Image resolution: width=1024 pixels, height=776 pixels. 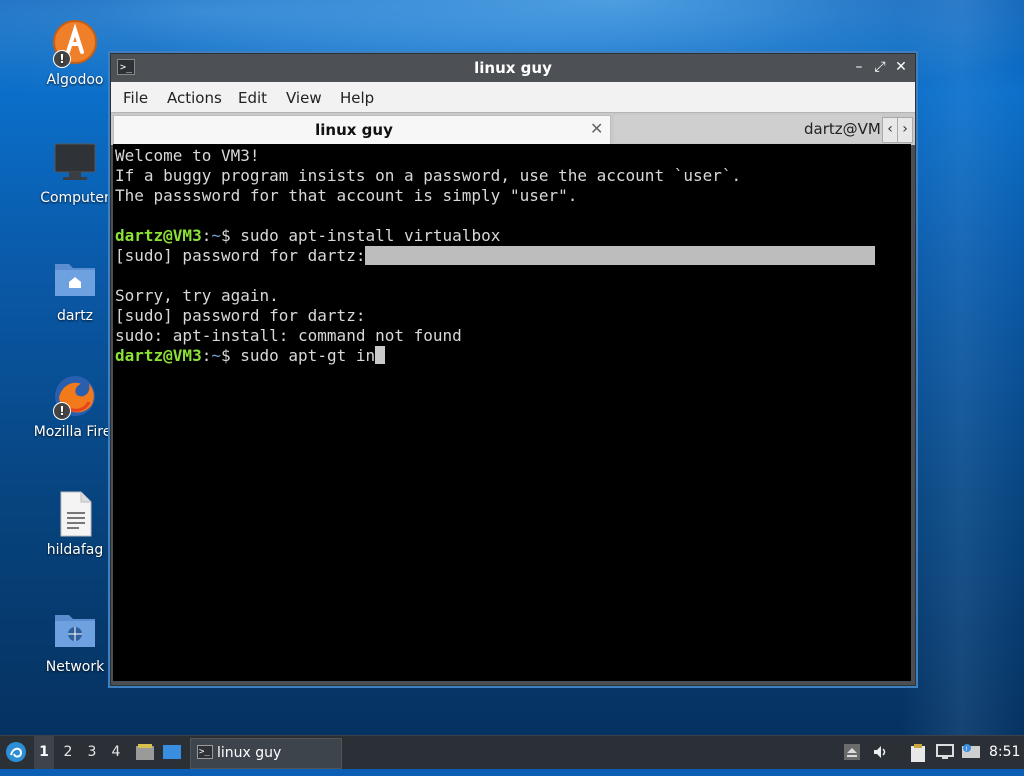 I want to click on lubuntu-logo-icon, so click(x=16, y=752).